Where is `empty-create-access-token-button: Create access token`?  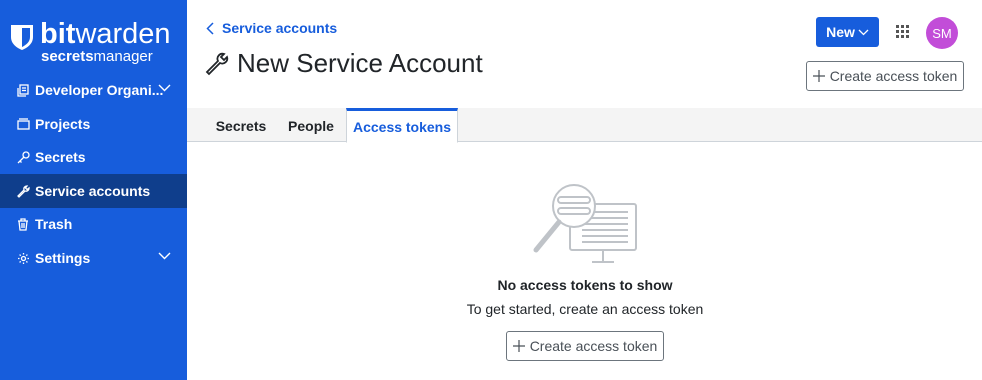
empty-create-access-token-button: Create access token is located at coordinates (585, 346).